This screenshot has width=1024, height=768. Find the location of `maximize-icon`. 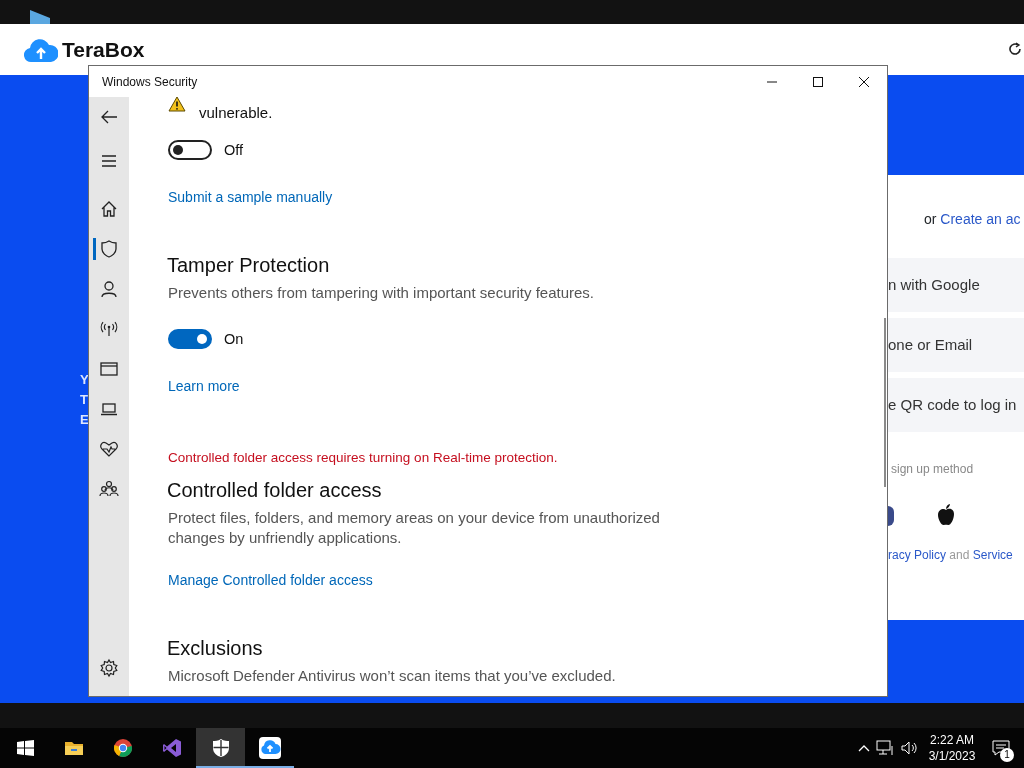

maximize-icon is located at coordinates (818, 81).